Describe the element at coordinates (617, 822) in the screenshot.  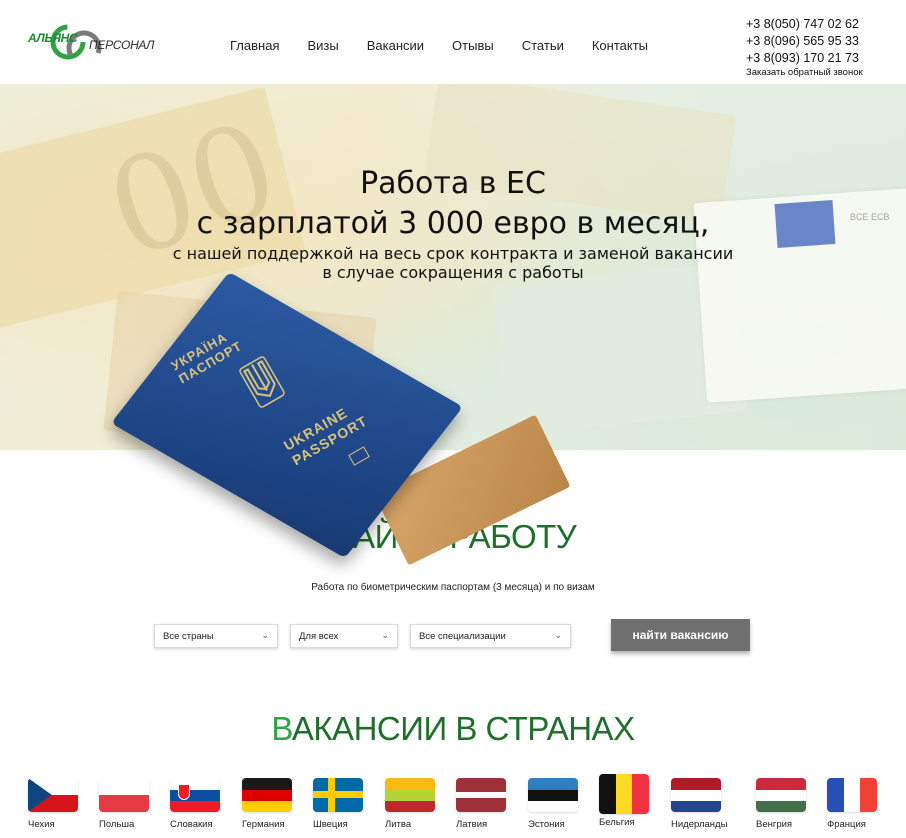
I see `country-label: Бельгия` at that location.